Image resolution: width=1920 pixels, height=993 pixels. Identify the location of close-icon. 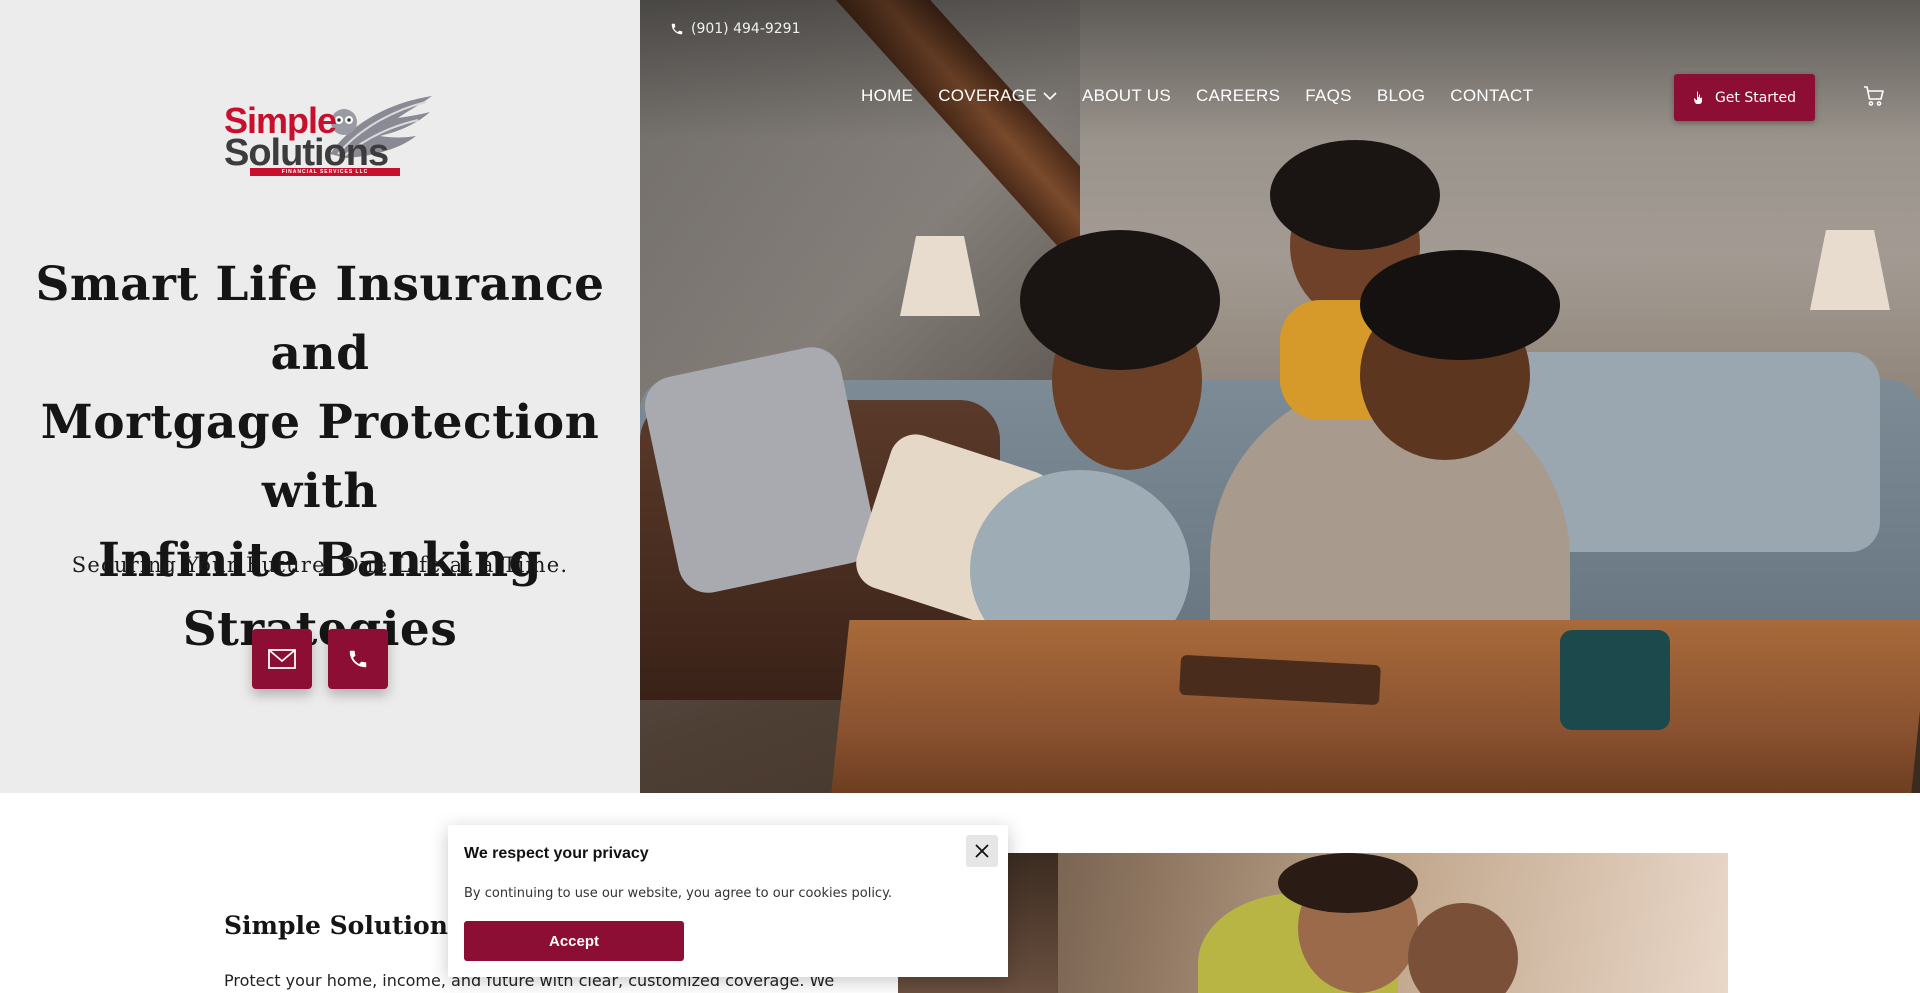
(982, 851).